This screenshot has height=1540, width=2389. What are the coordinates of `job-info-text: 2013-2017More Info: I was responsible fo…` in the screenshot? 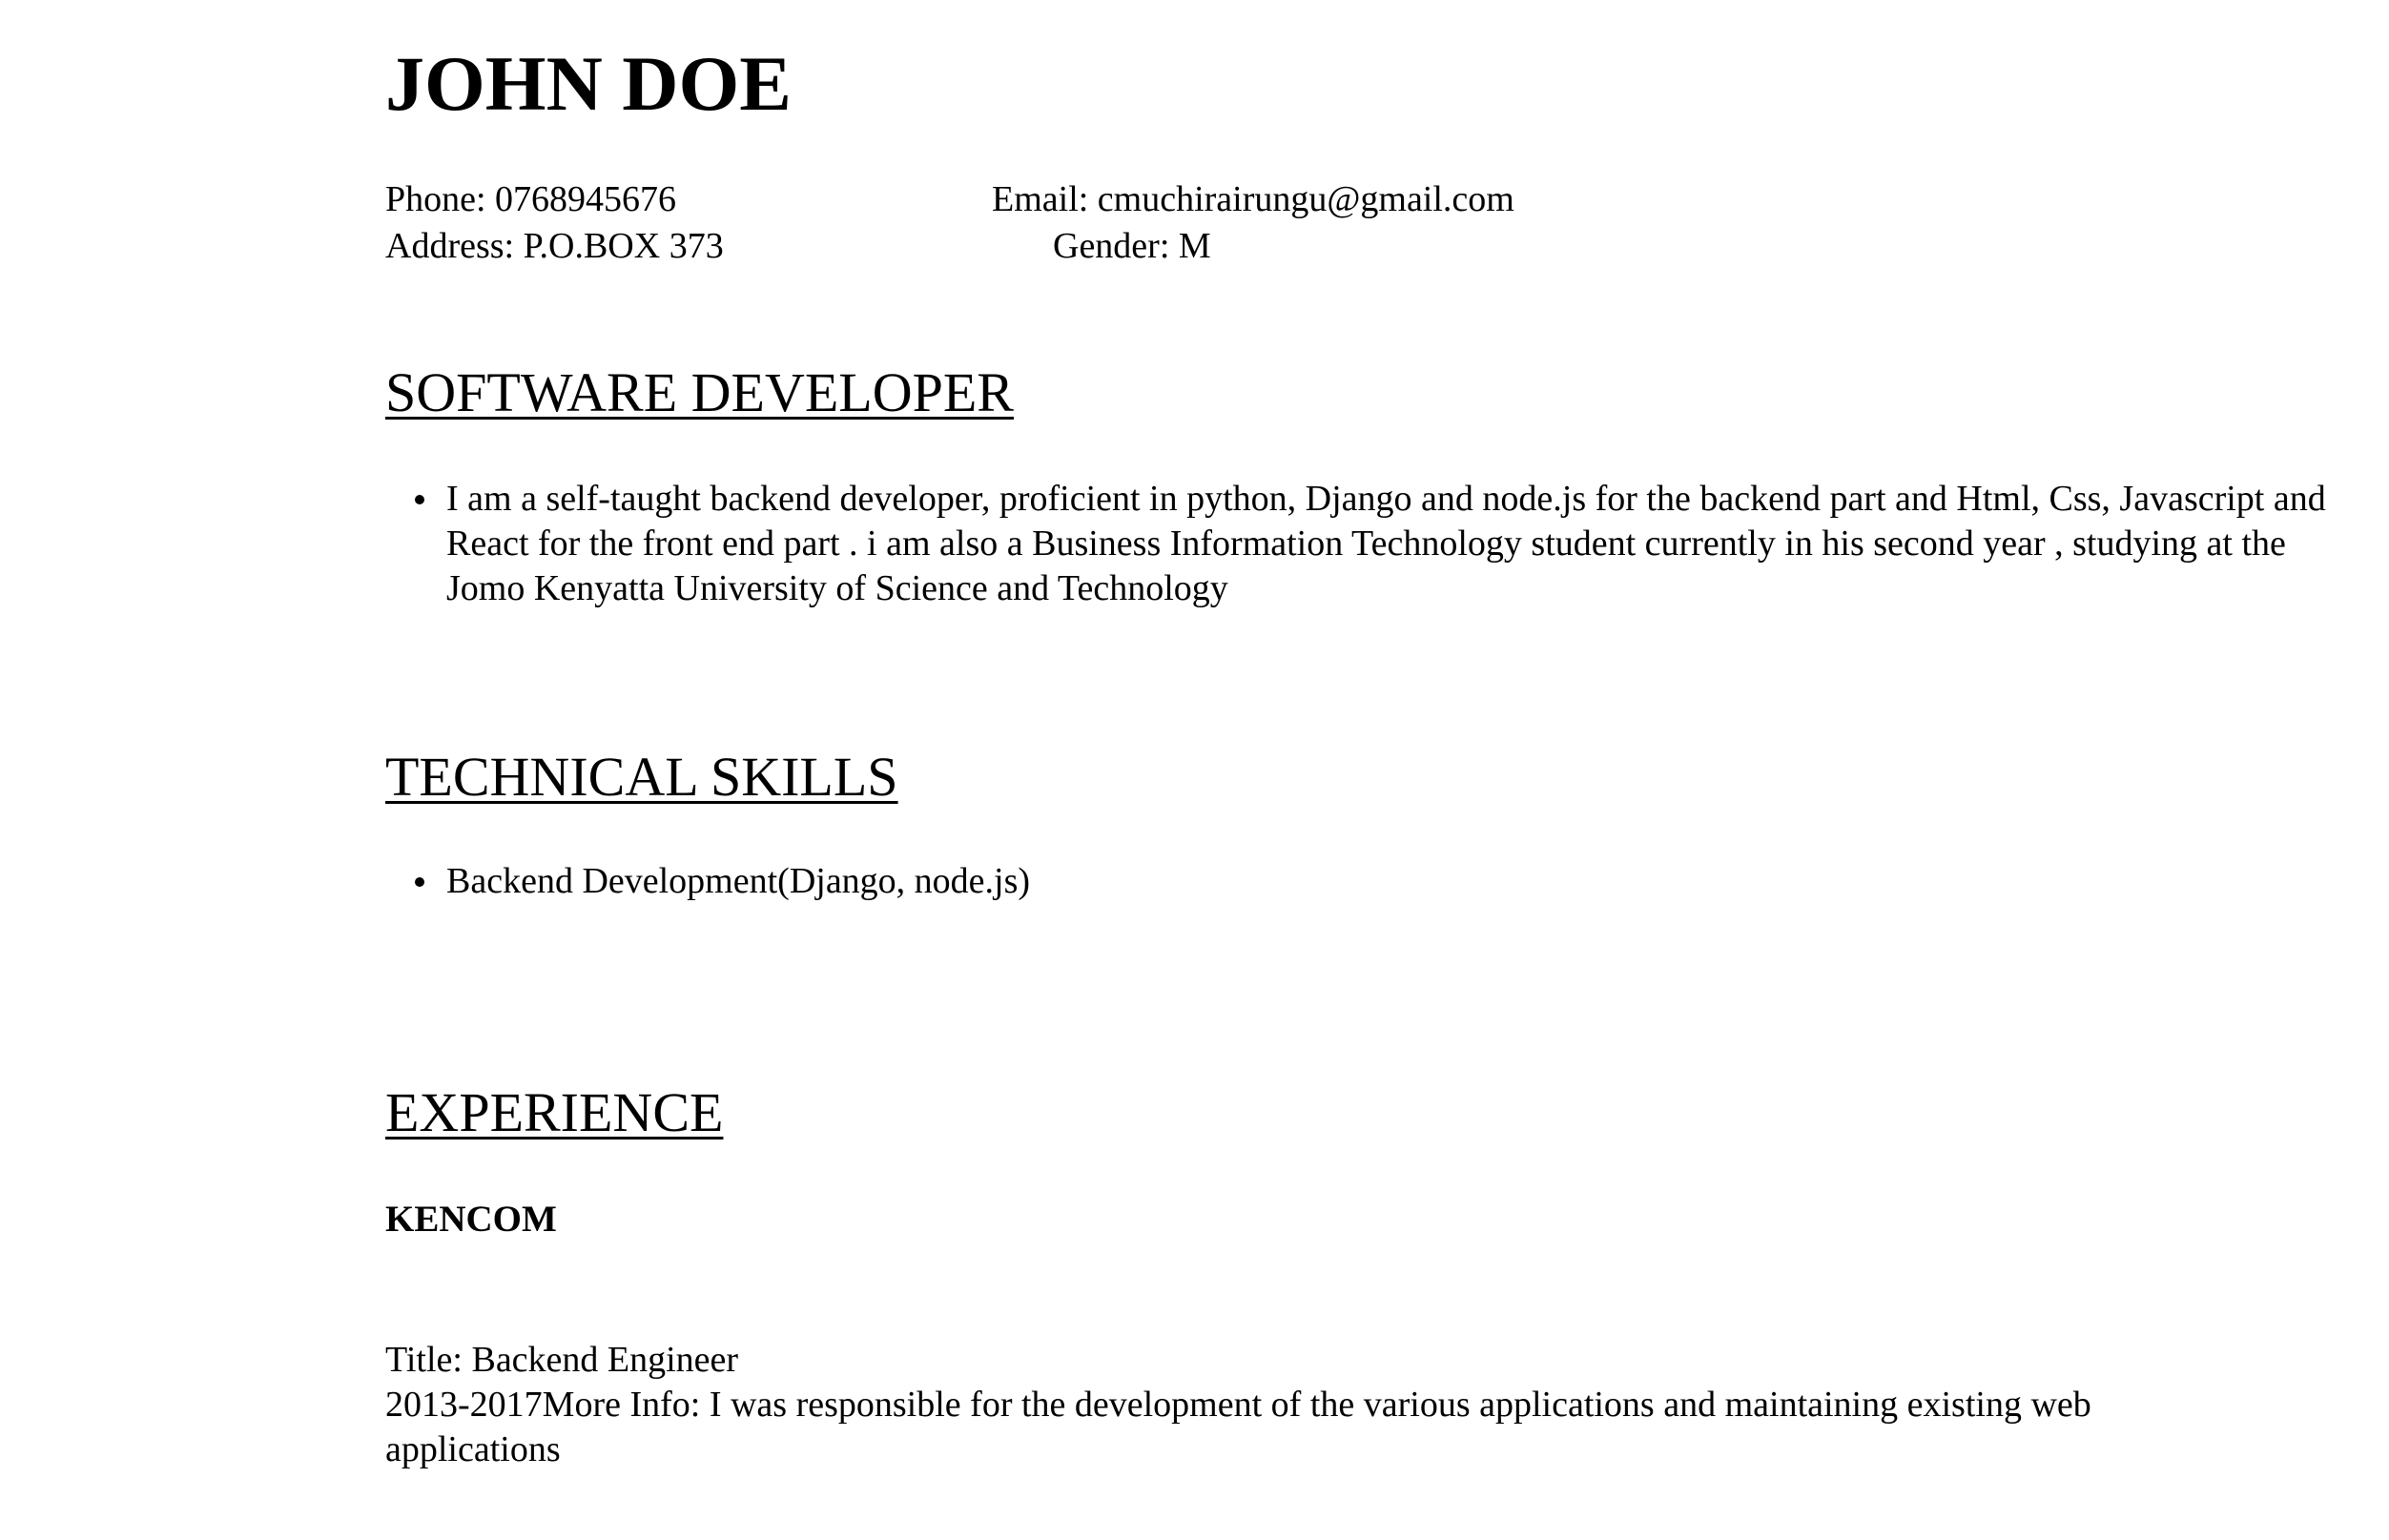 It's located at (1238, 1427).